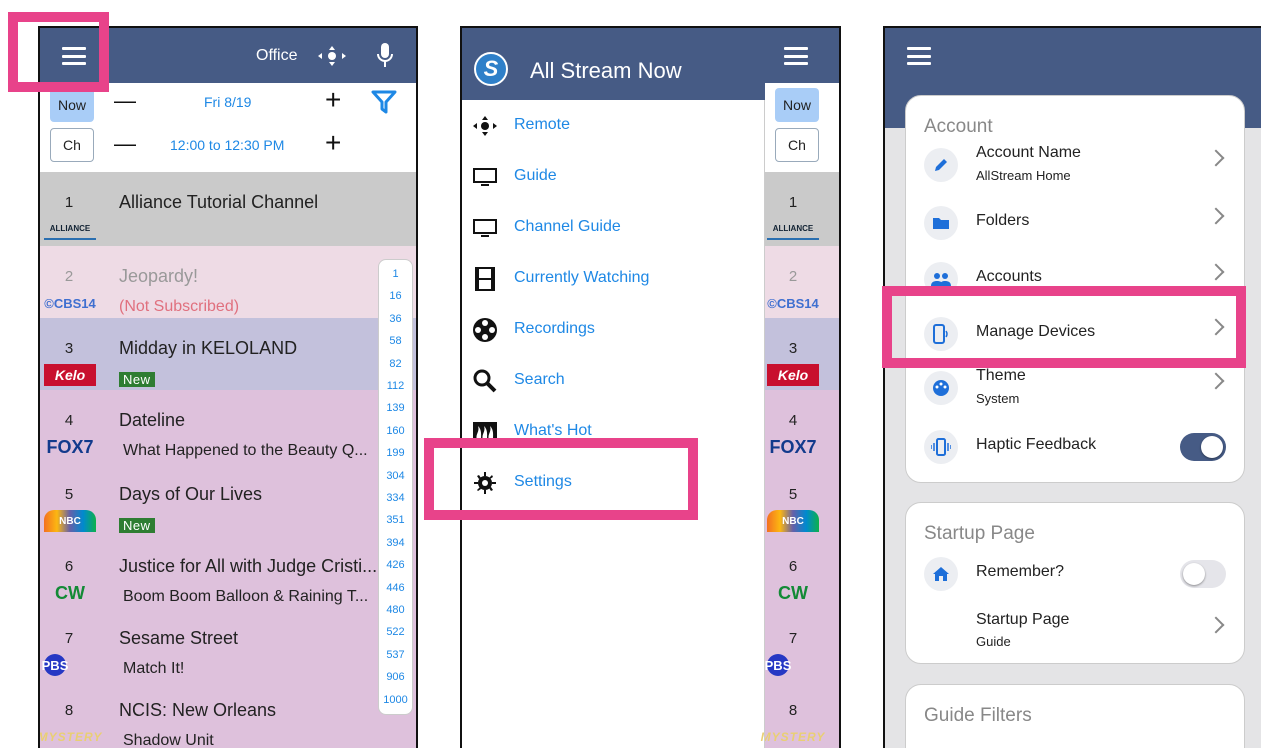  Describe the element at coordinates (70, 375) in the screenshot. I see `channel-logo: Kelo` at that location.